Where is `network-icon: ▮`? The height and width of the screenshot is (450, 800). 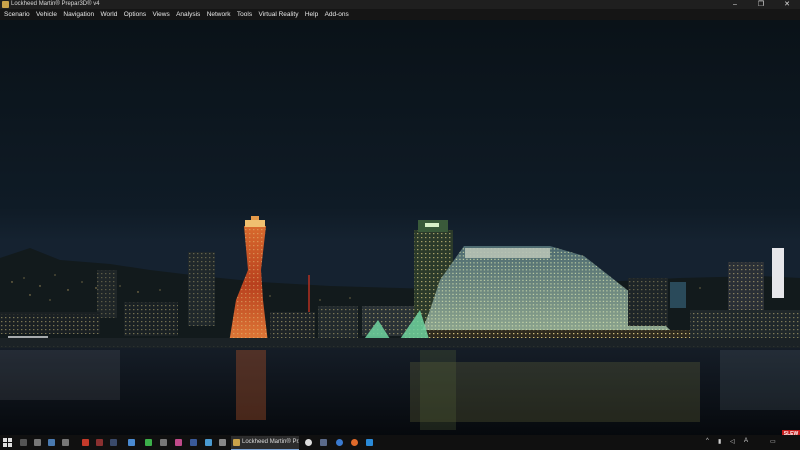 network-icon: ▮ is located at coordinates (719, 441).